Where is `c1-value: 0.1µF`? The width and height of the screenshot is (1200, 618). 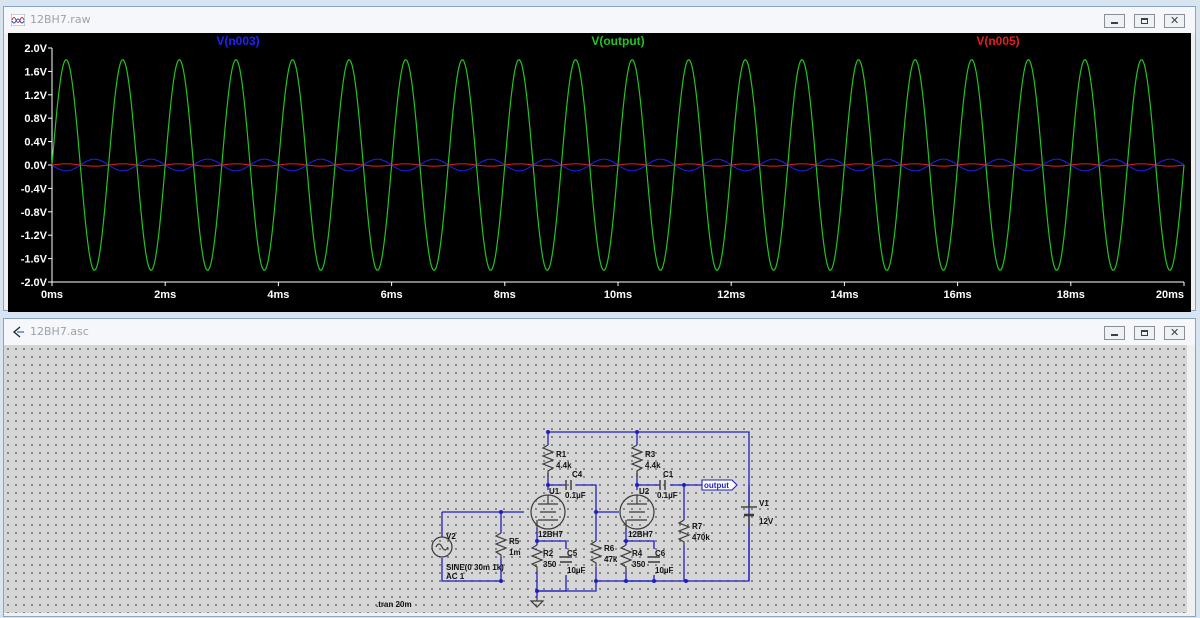
c1-value: 0.1µF is located at coordinates (667, 495).